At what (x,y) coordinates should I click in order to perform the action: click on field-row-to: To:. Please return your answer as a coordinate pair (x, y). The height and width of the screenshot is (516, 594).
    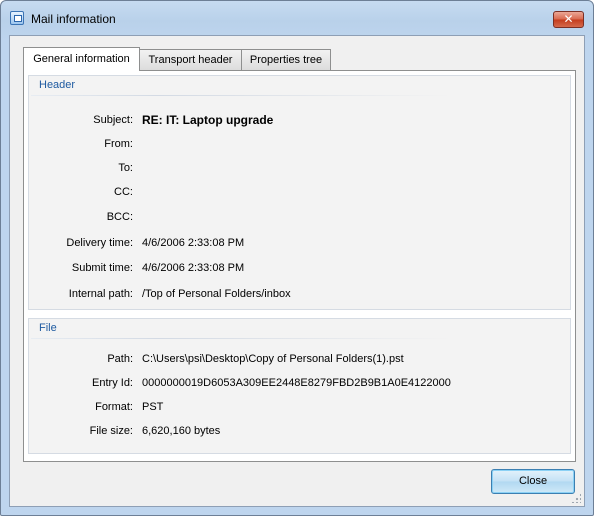
    Looking at the image, I should click on (299, 170).